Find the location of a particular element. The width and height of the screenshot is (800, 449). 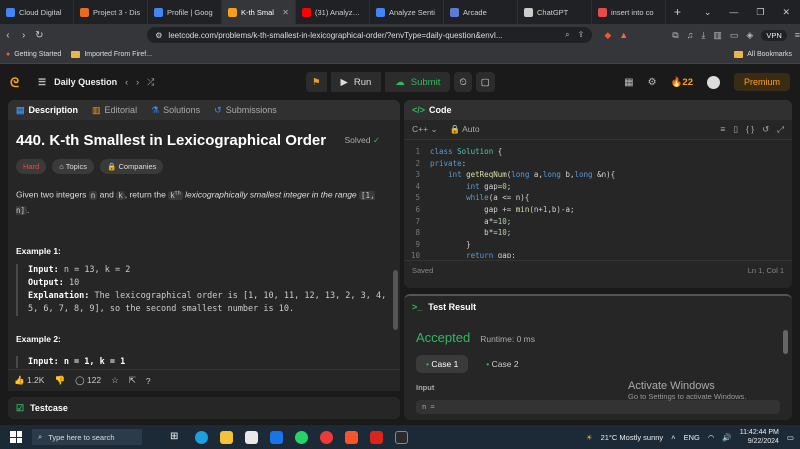

code-line: 7 a*=10; is located at coordinates (598, 222).